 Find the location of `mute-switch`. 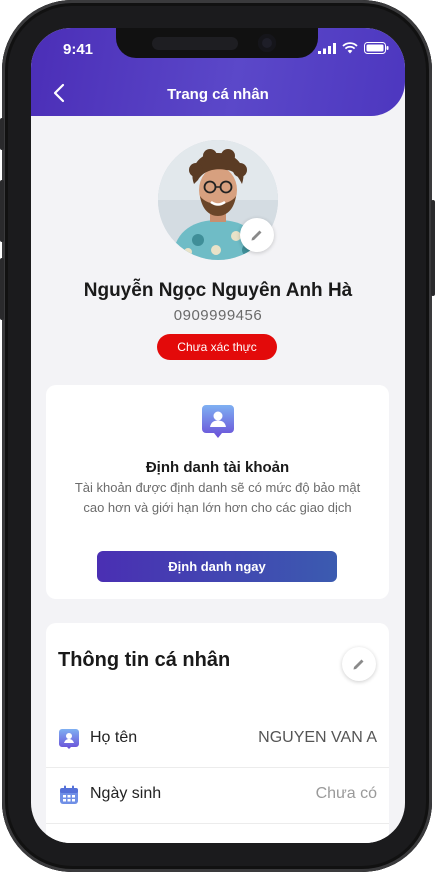

mute-switch is located at coordinates (2, 134).